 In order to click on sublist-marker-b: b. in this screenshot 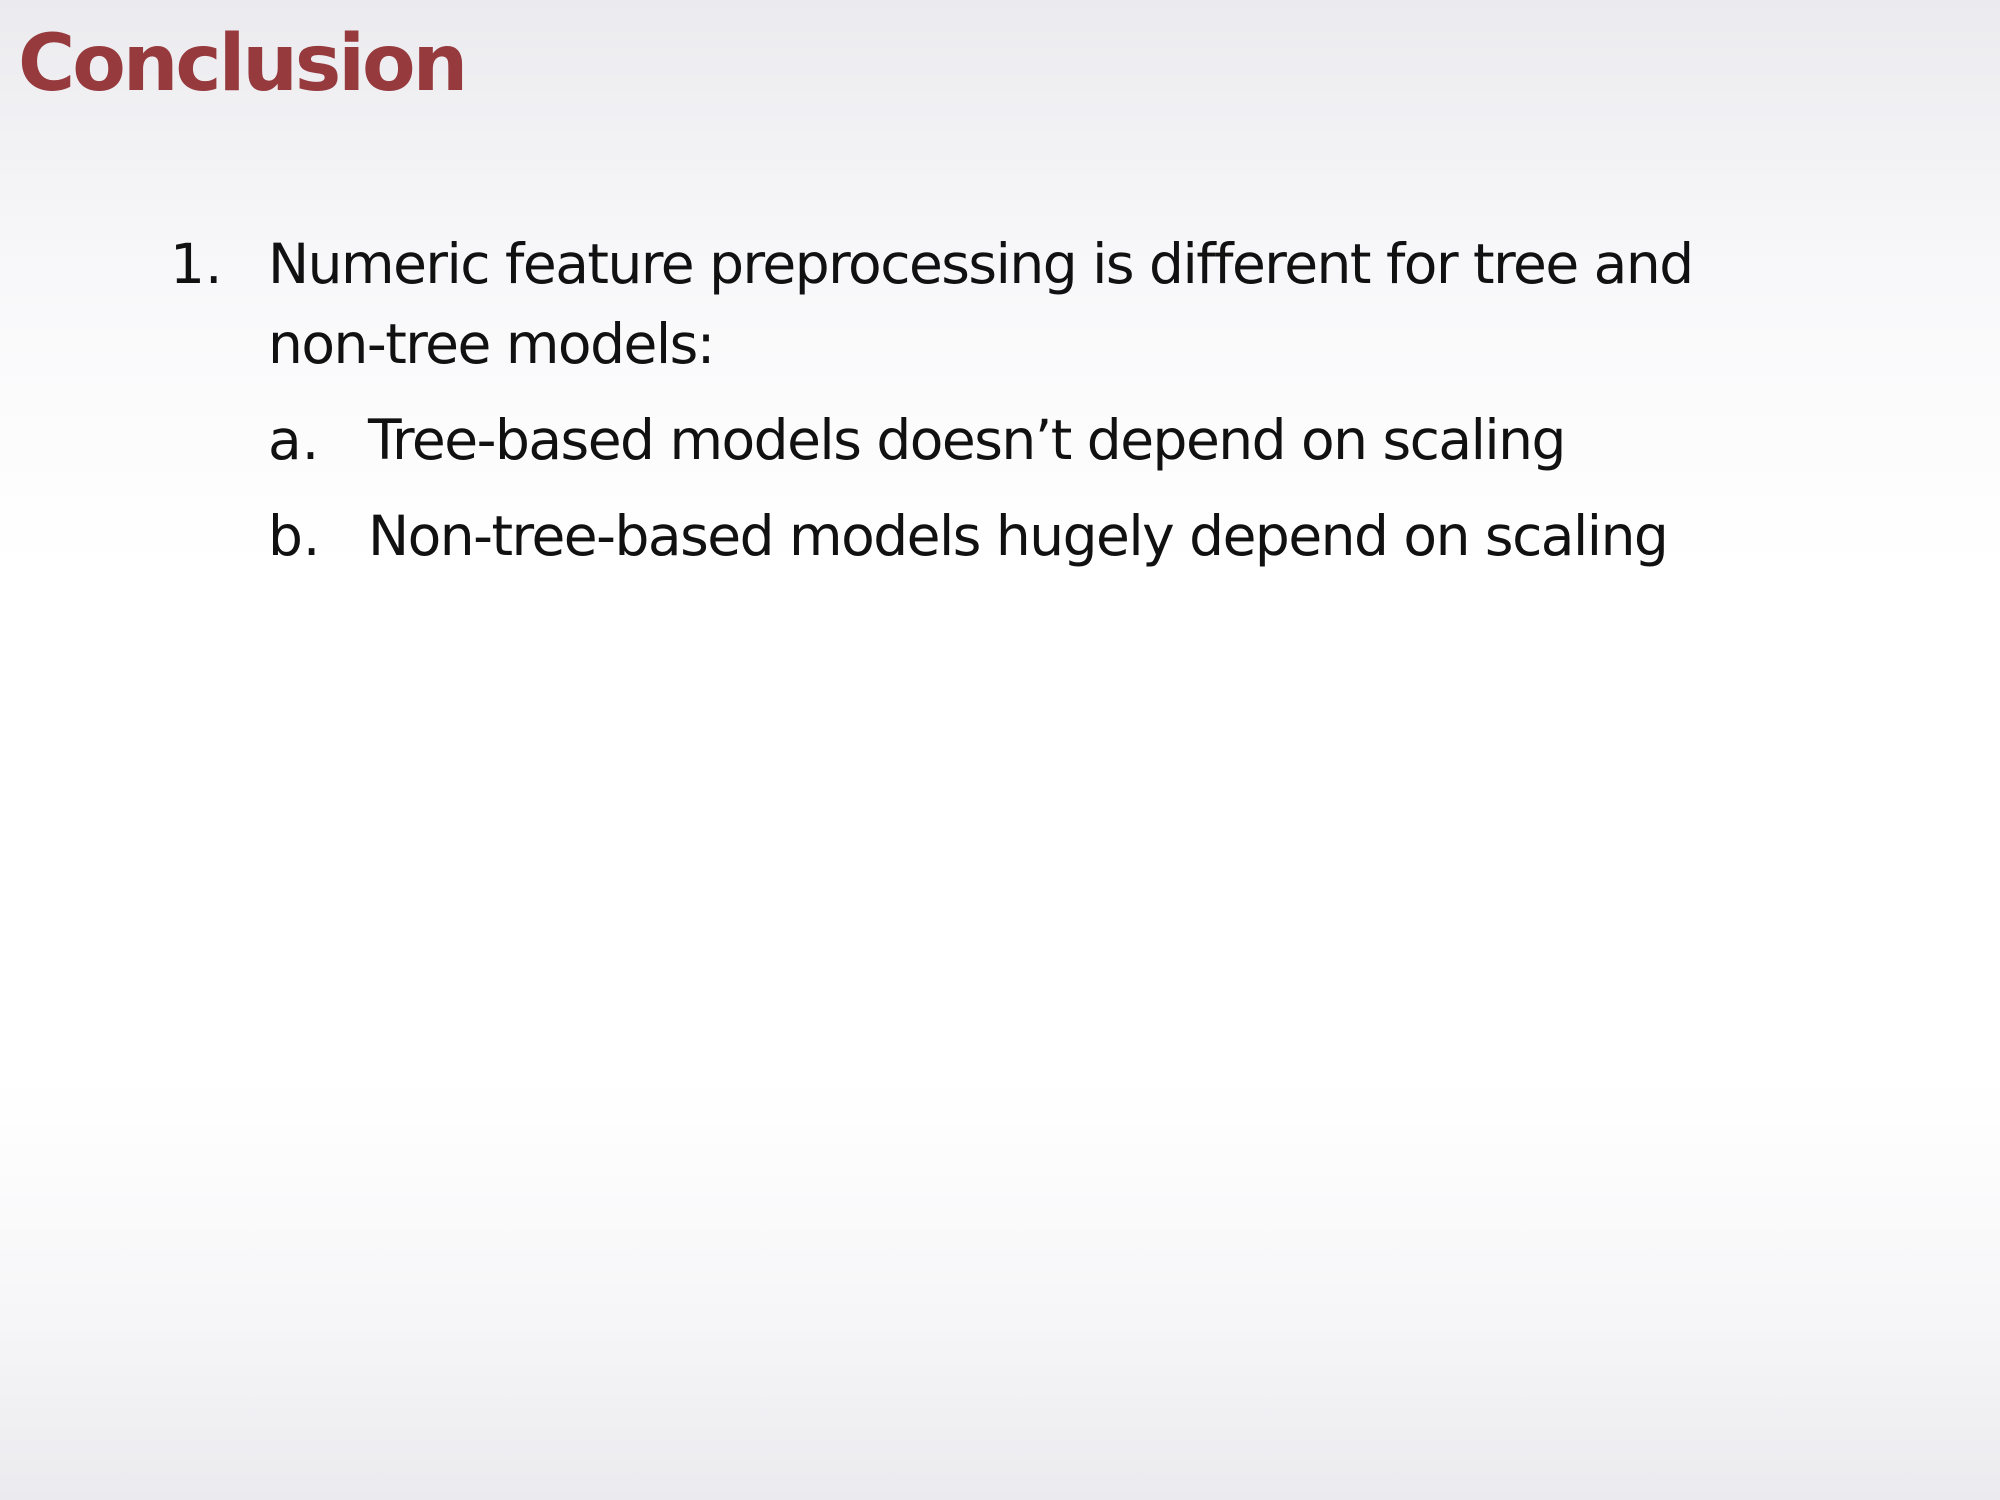, I will do `click(294, 536)`.